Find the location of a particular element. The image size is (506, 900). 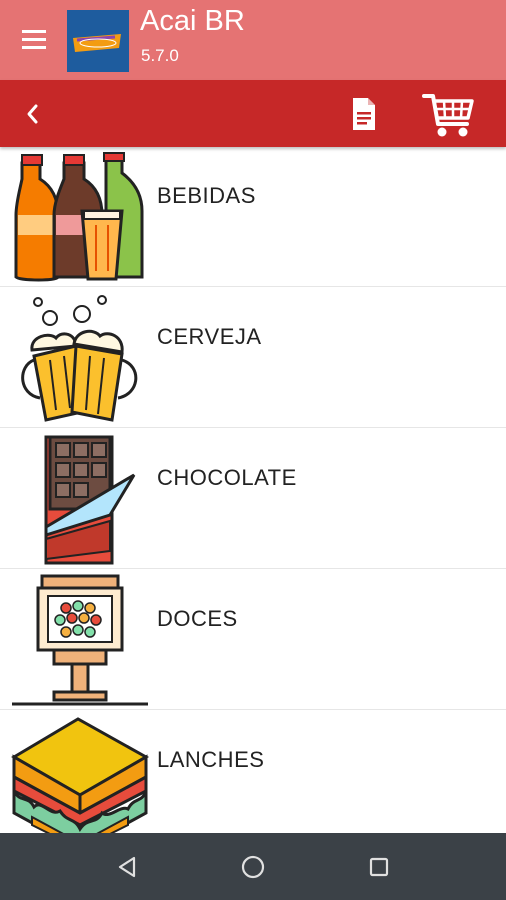

sandwich-icon is located at coordinates (80, 775).